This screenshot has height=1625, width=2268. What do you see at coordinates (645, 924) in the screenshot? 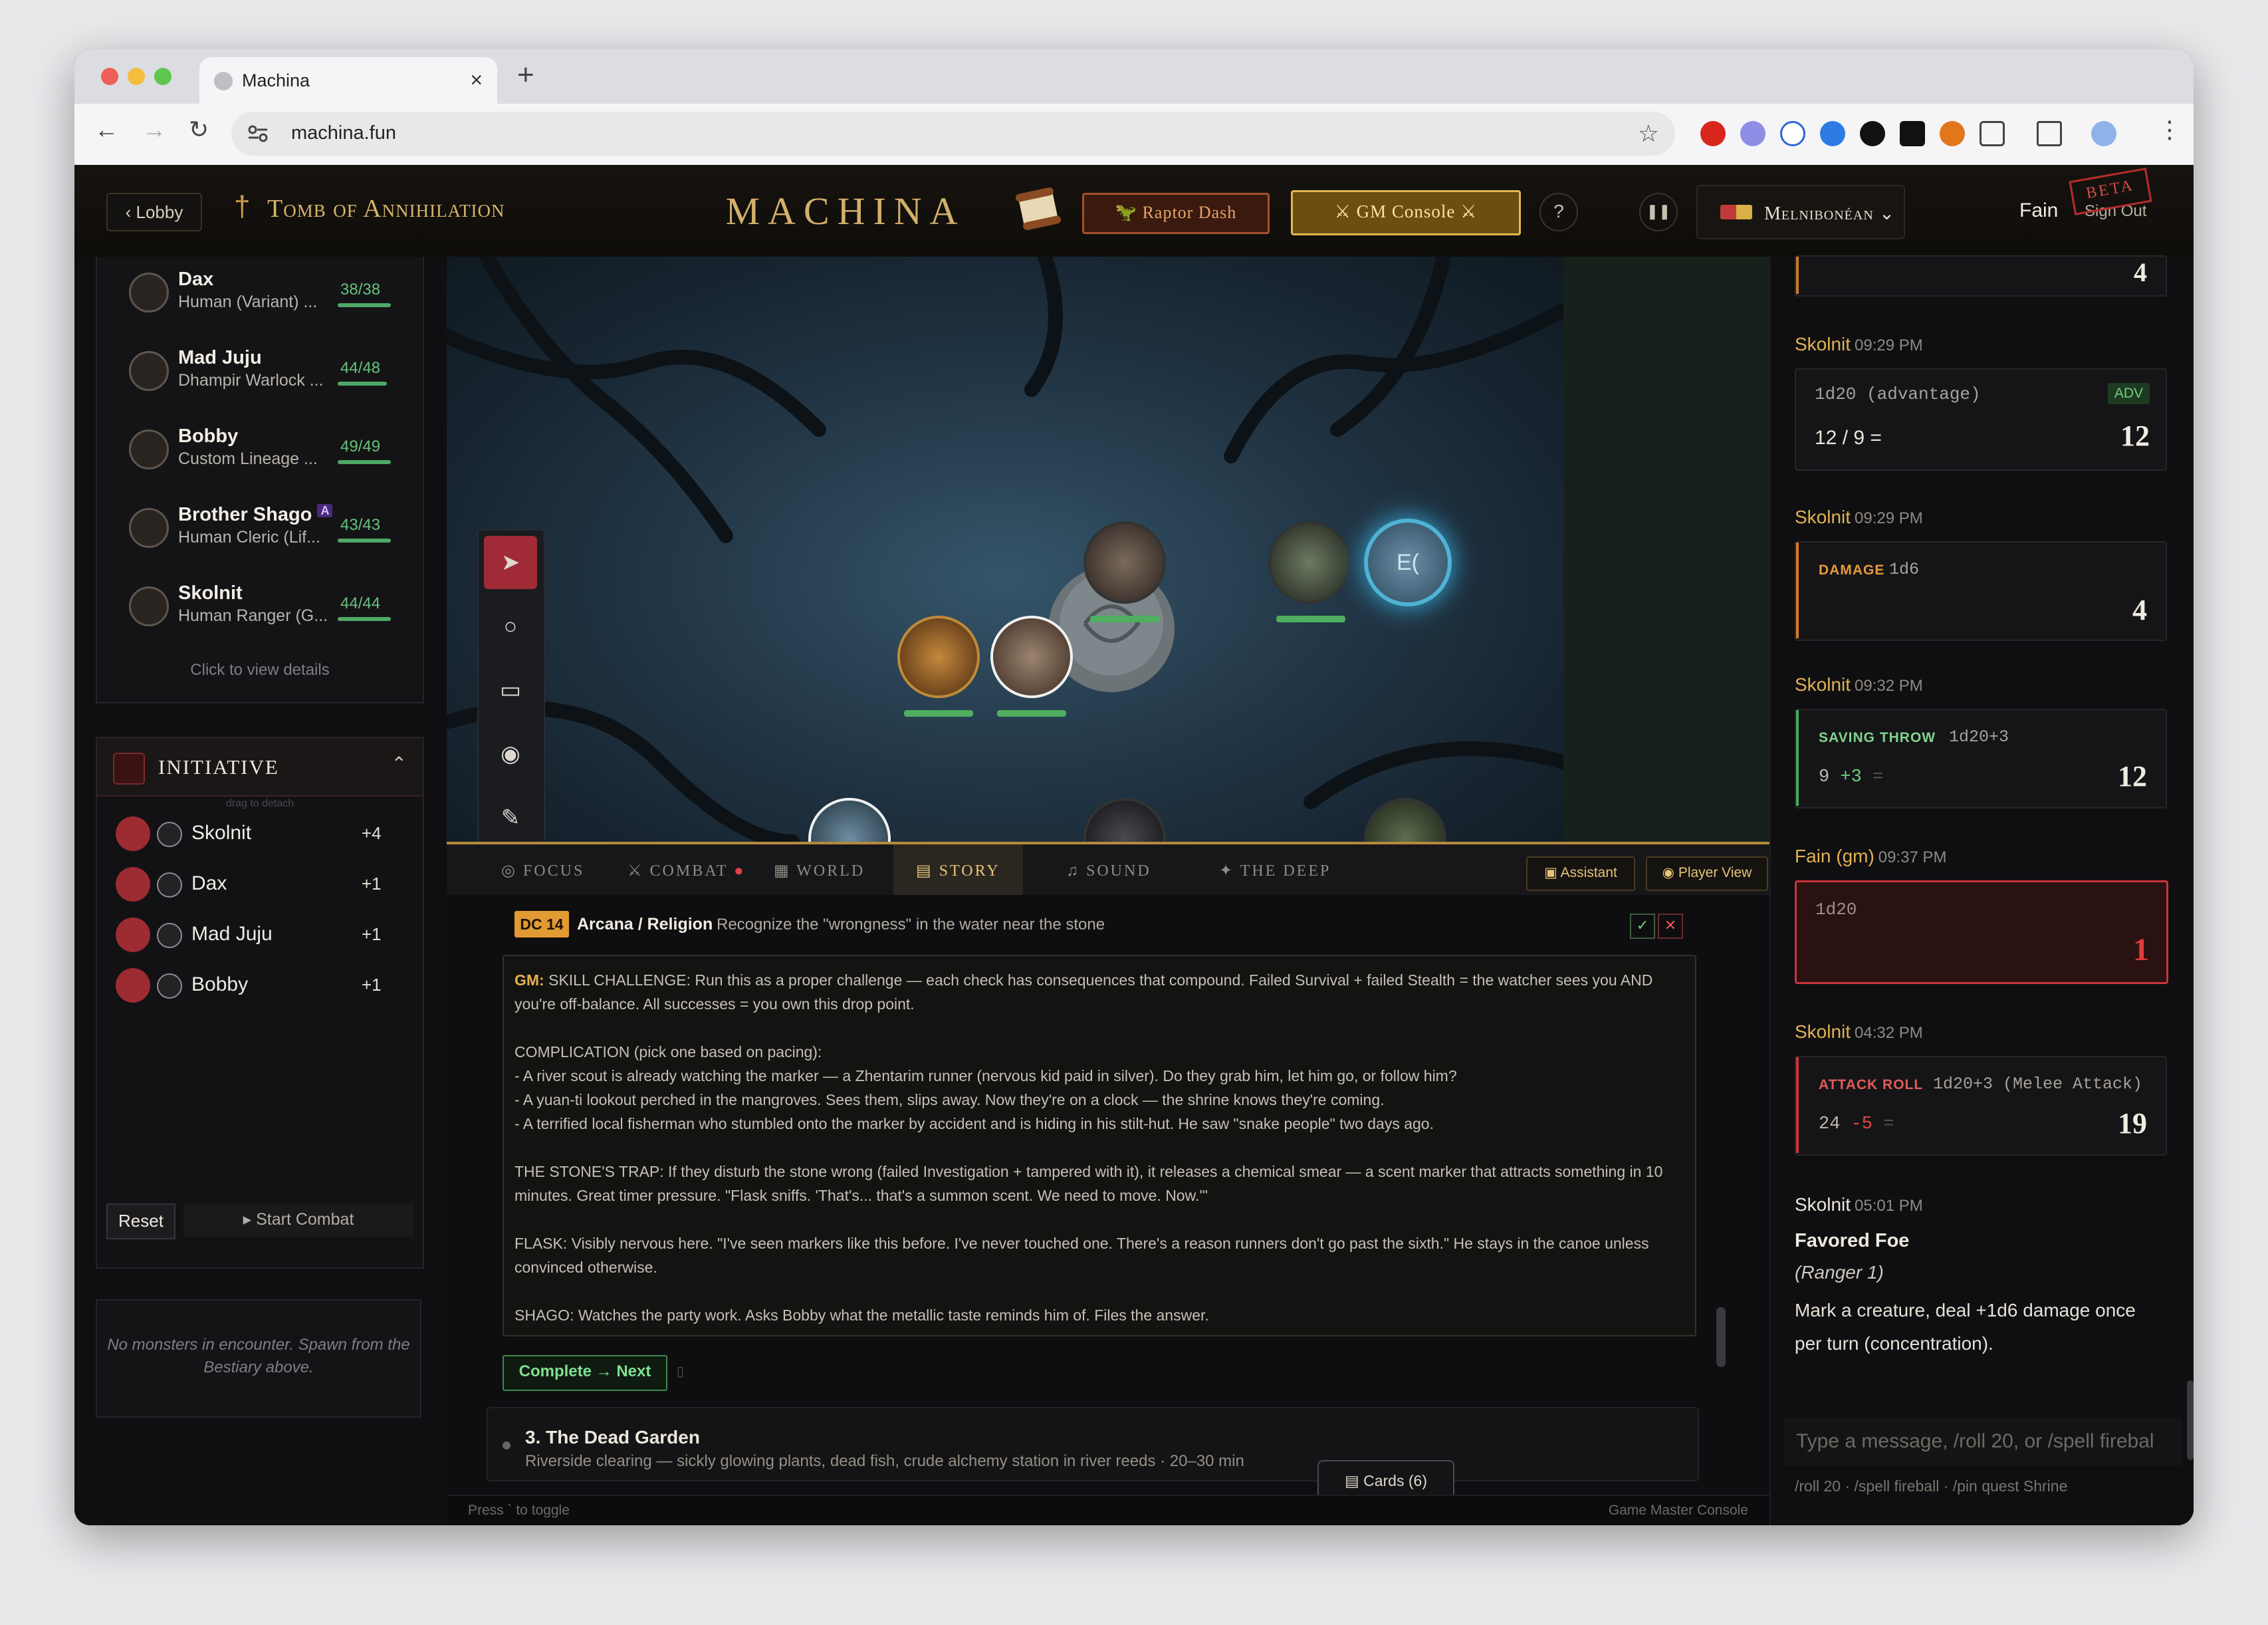
I see `skill-name: Arcana / Religion` at bounding box center [645, 924].